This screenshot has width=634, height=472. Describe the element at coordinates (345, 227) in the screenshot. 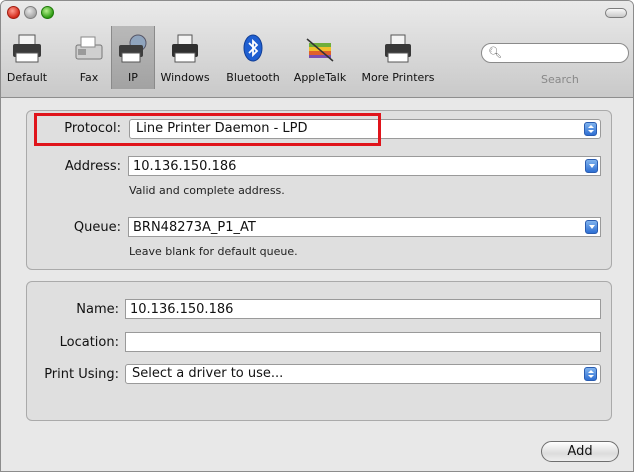

I see `queue-input` at that location.